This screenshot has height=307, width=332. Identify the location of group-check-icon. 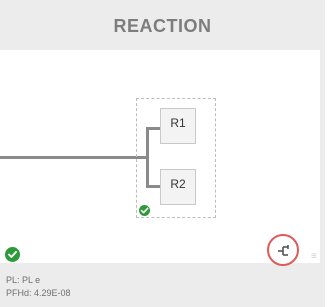
(144, 210).